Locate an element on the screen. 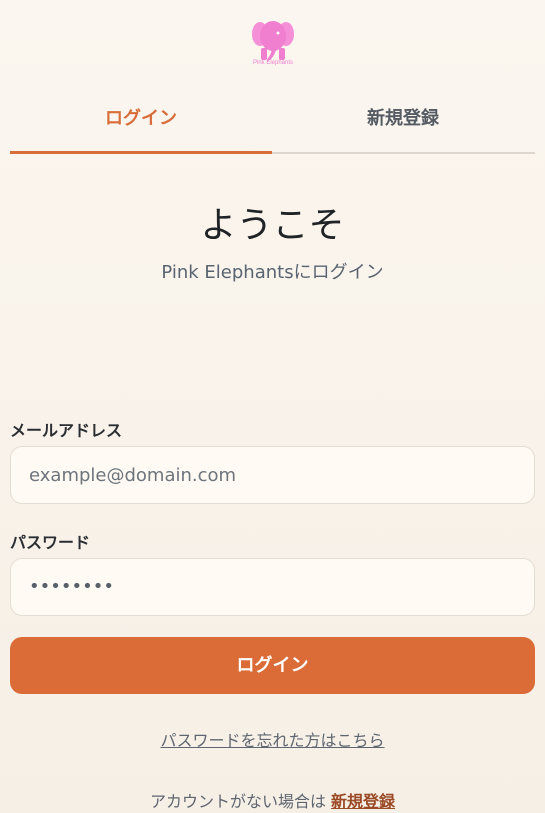  password-field: •••••••• is located at coordinates (272, 587).